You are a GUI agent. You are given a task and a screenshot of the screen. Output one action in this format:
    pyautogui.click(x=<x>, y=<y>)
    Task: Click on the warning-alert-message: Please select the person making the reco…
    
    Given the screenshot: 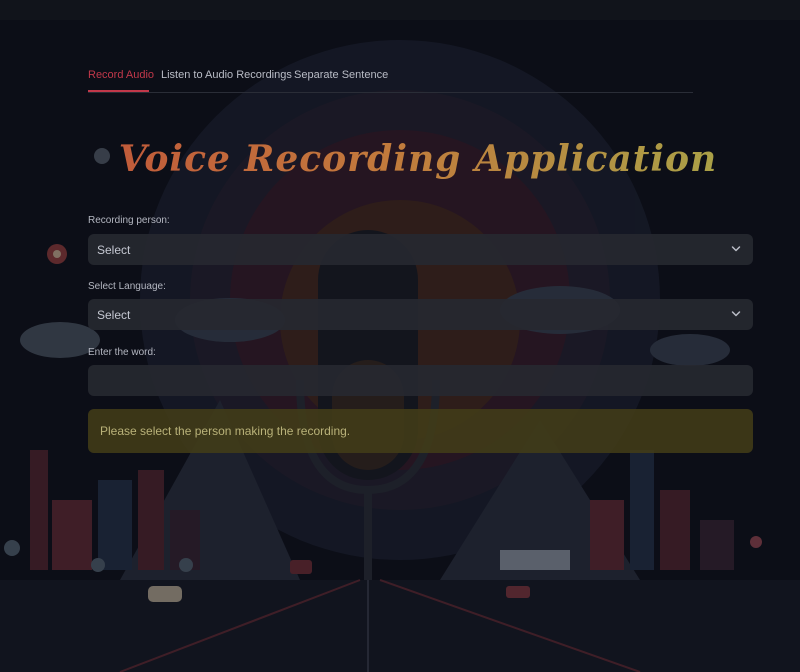 What is the action you would take?
    pyautogui.click(x=225, y=431)
    